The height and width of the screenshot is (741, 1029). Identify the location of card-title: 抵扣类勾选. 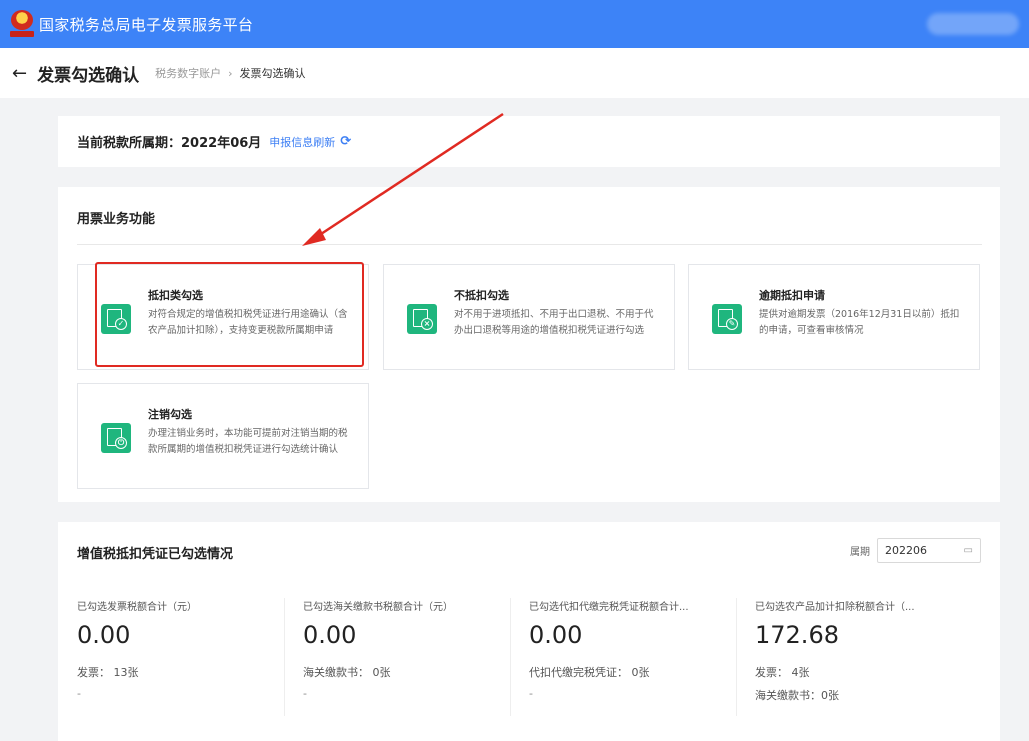
(175, 295).